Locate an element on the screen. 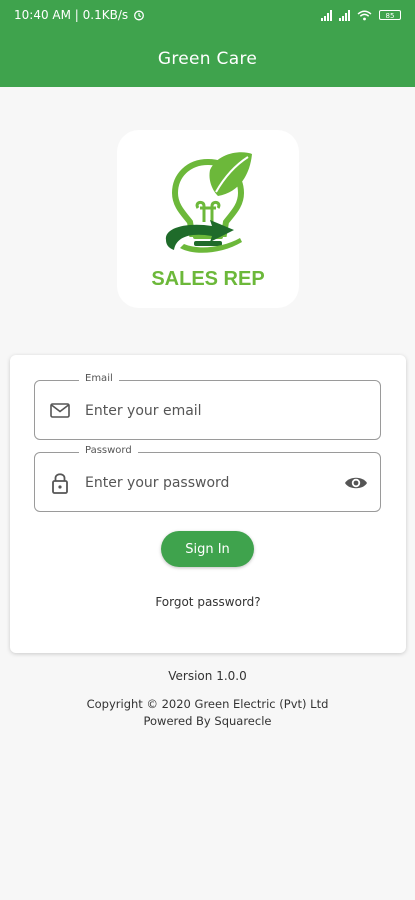 Image resolution: width=415 pixels, height=900 pixels. eye-icon is located at coordinates (356, 483).